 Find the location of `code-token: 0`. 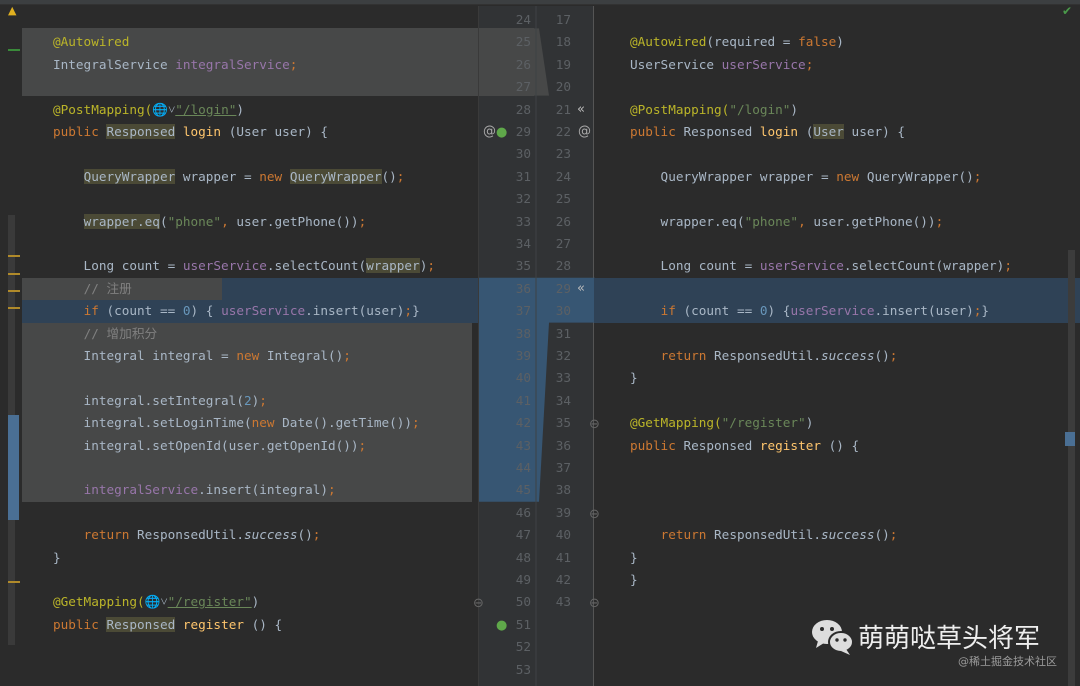

code-token: 0 is located at coordinates (763, 311).